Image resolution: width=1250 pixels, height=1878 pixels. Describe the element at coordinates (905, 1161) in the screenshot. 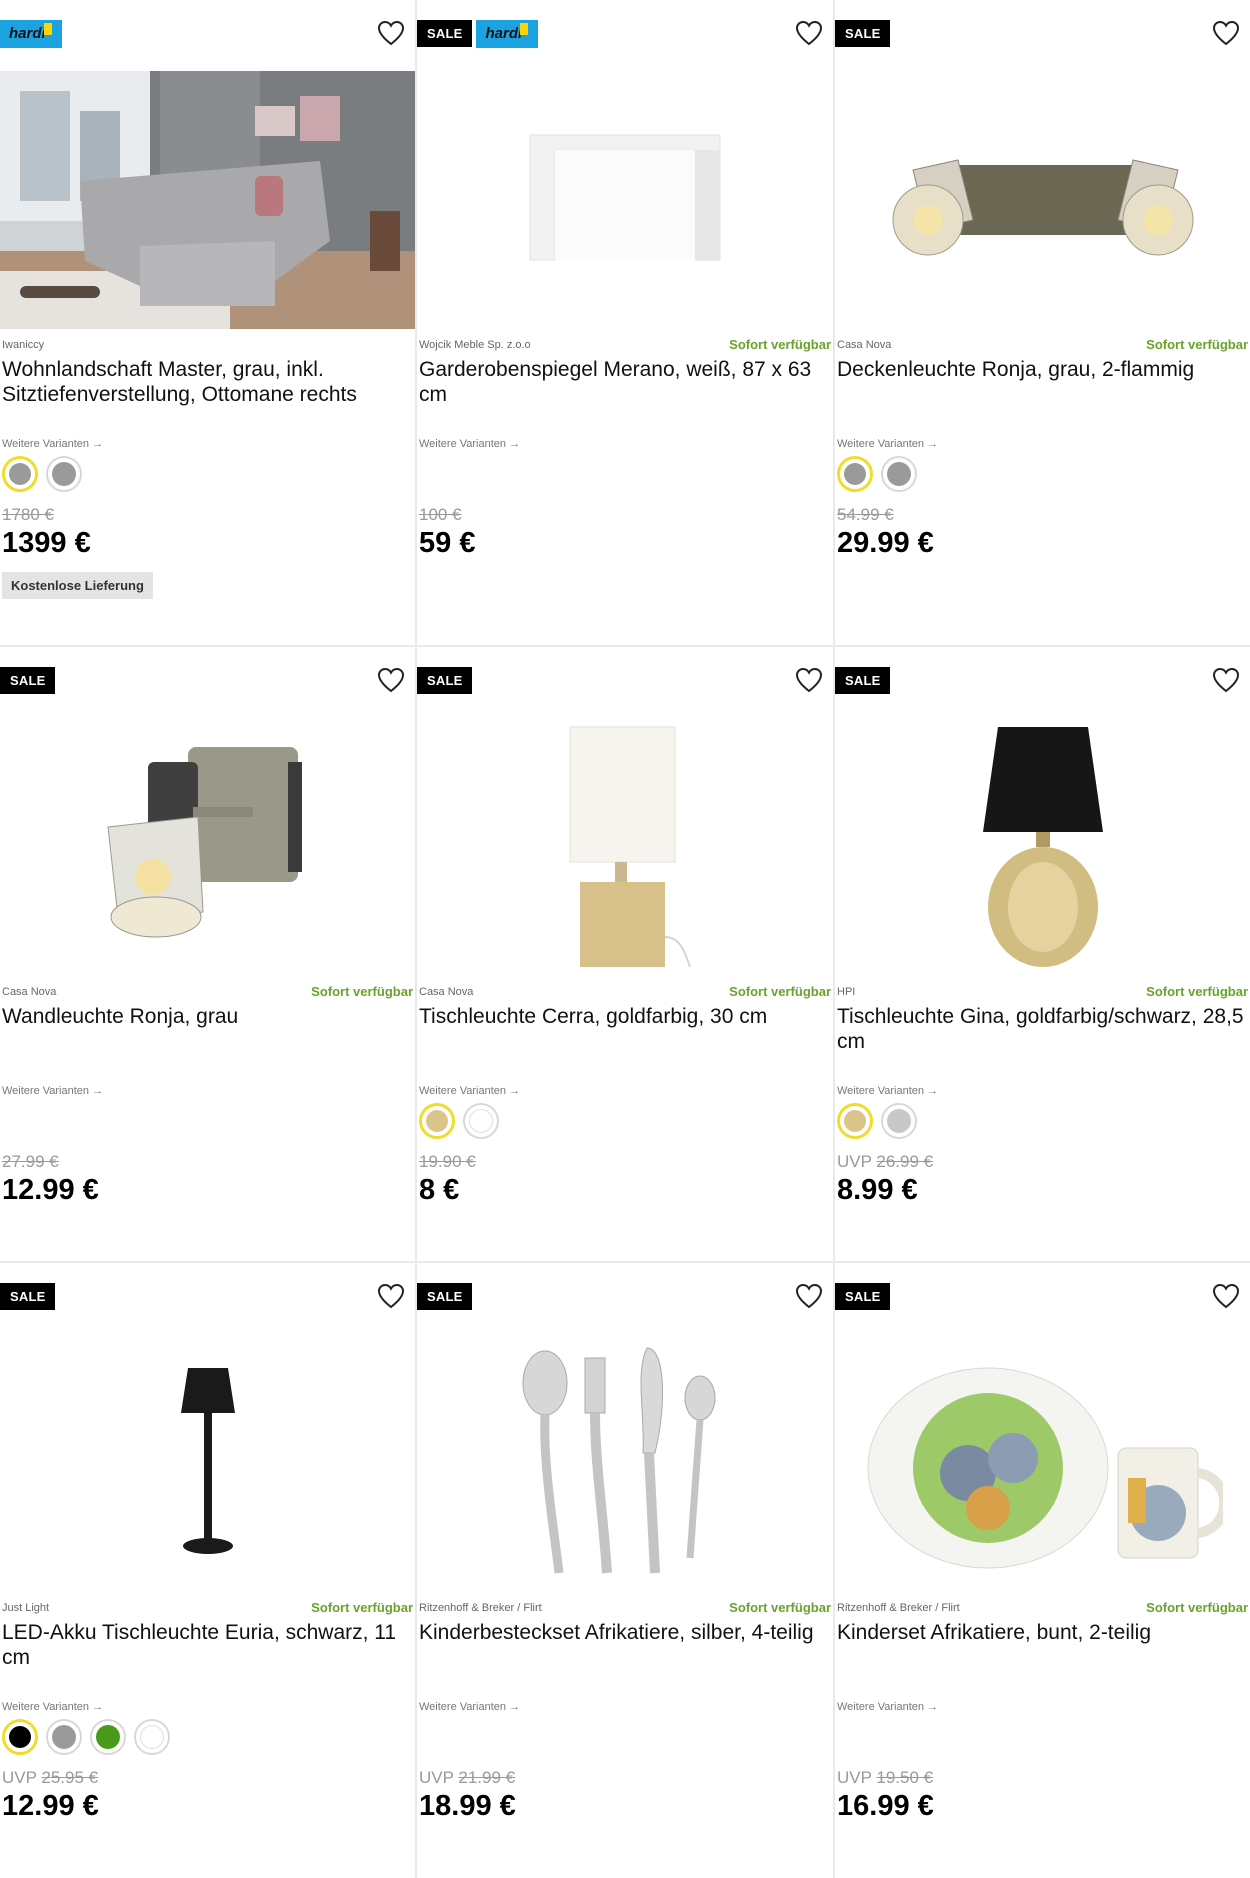

I see `old-price-value: 26.99 €` at that location.